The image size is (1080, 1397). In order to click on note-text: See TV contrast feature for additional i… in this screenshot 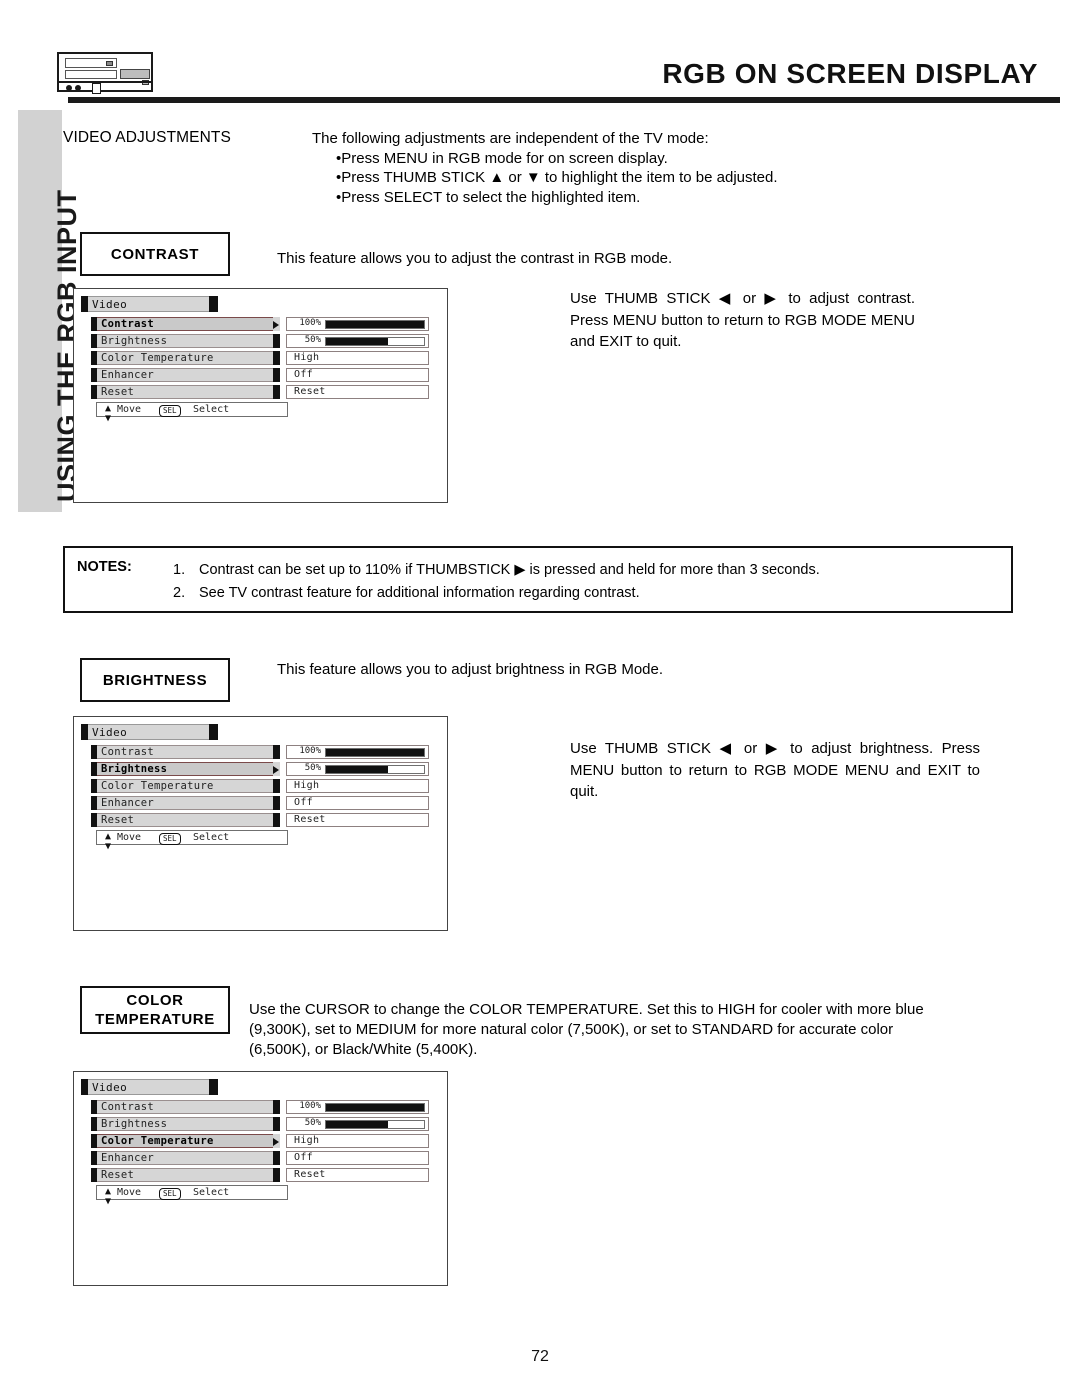, I will do `click(419, 593)`.